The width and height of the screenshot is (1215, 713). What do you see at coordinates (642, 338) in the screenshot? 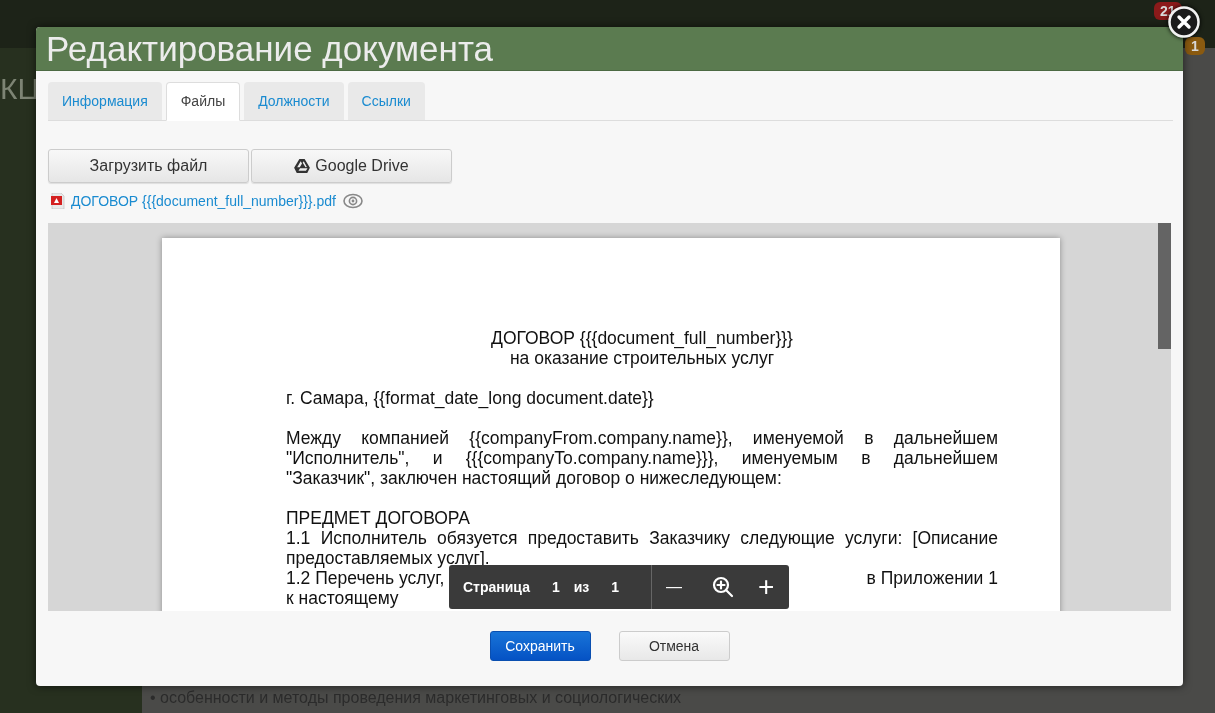
I see `document-title: ДОГОВОР {{{document_full_number}}}` at bounding box center [642, 338].